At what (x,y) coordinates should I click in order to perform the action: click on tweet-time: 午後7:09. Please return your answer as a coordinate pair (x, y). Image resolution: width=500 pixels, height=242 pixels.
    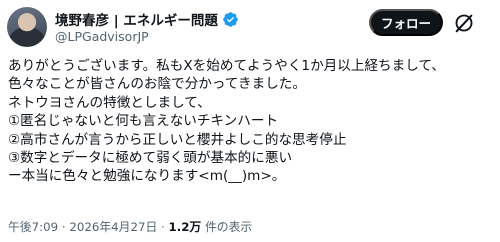
    Looking at the image, I should click on (33, 226).